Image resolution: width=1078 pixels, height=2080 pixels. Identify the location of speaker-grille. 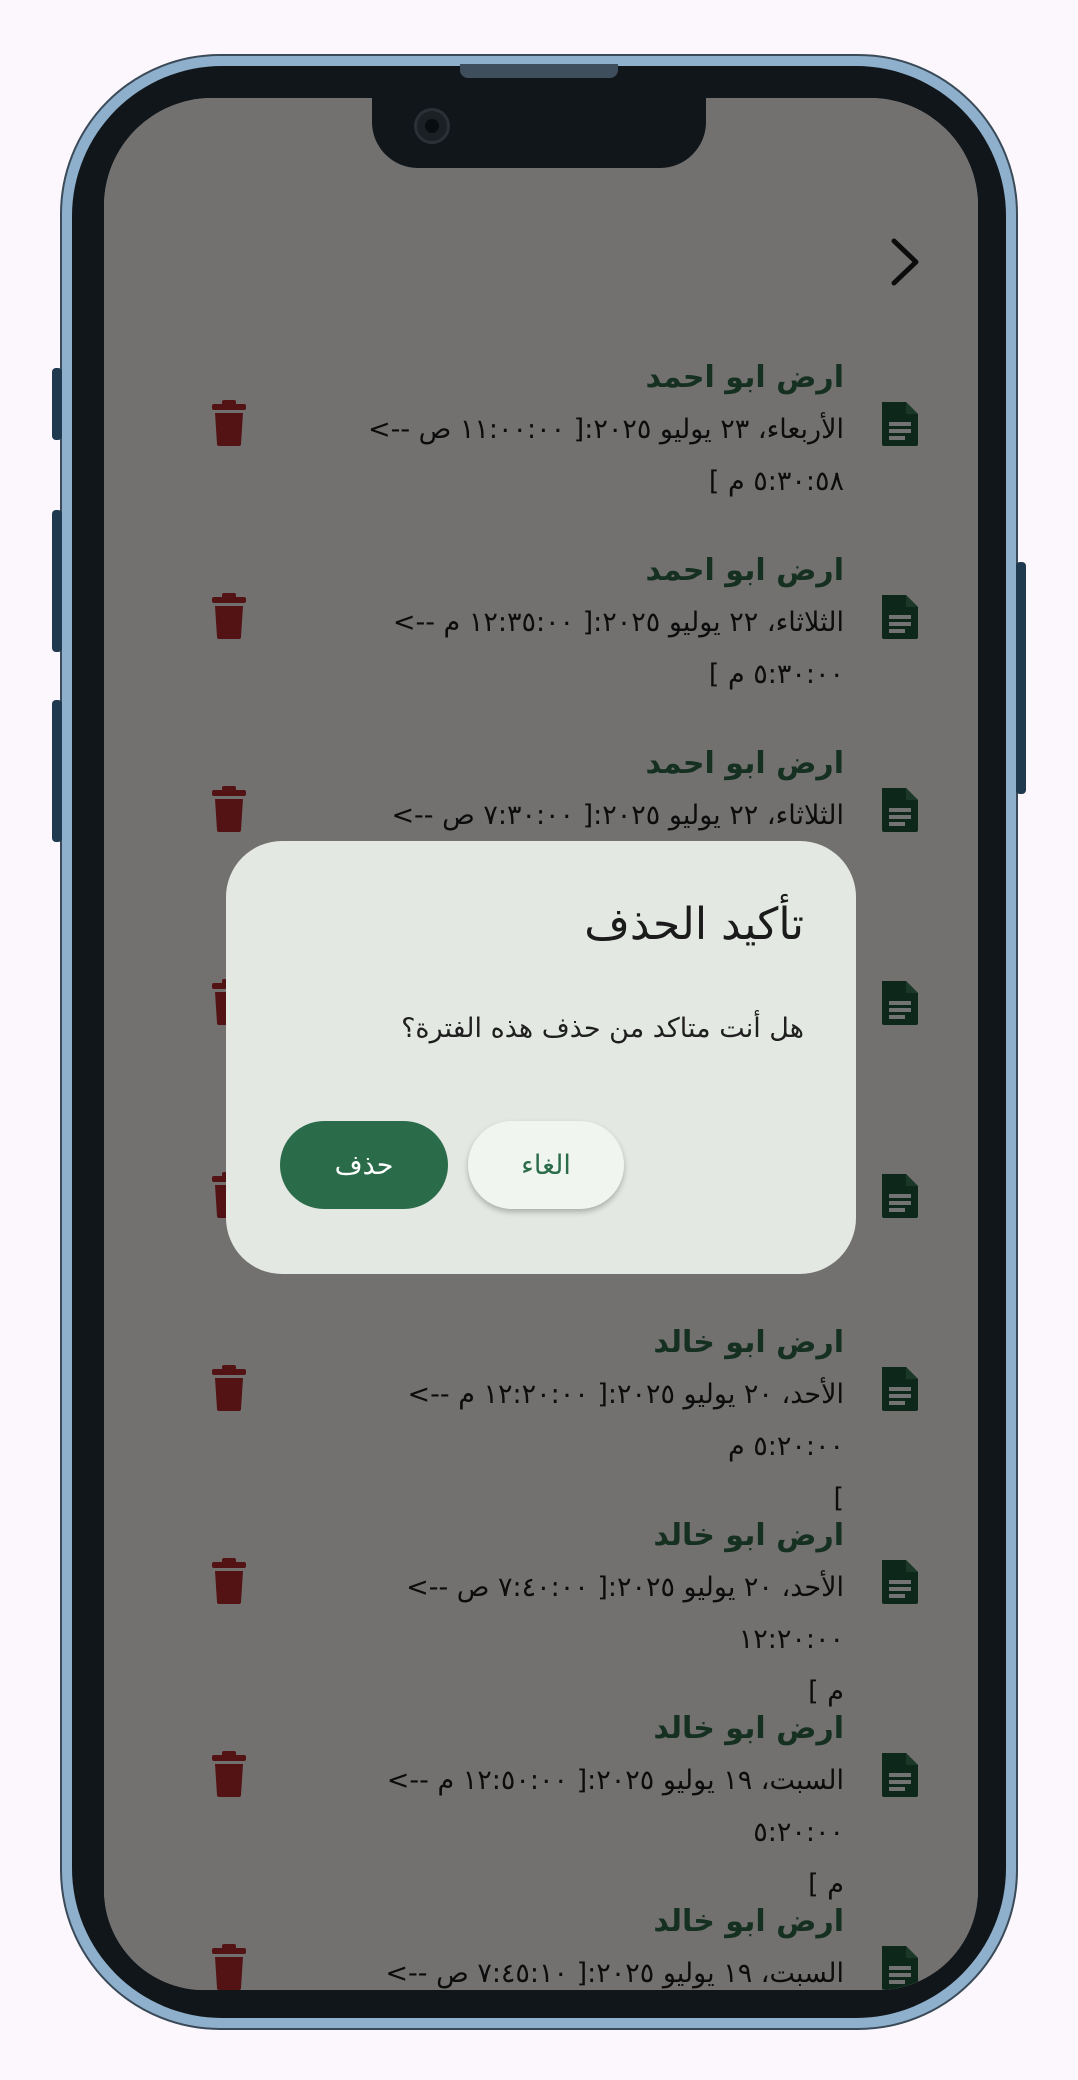
(539, 71).